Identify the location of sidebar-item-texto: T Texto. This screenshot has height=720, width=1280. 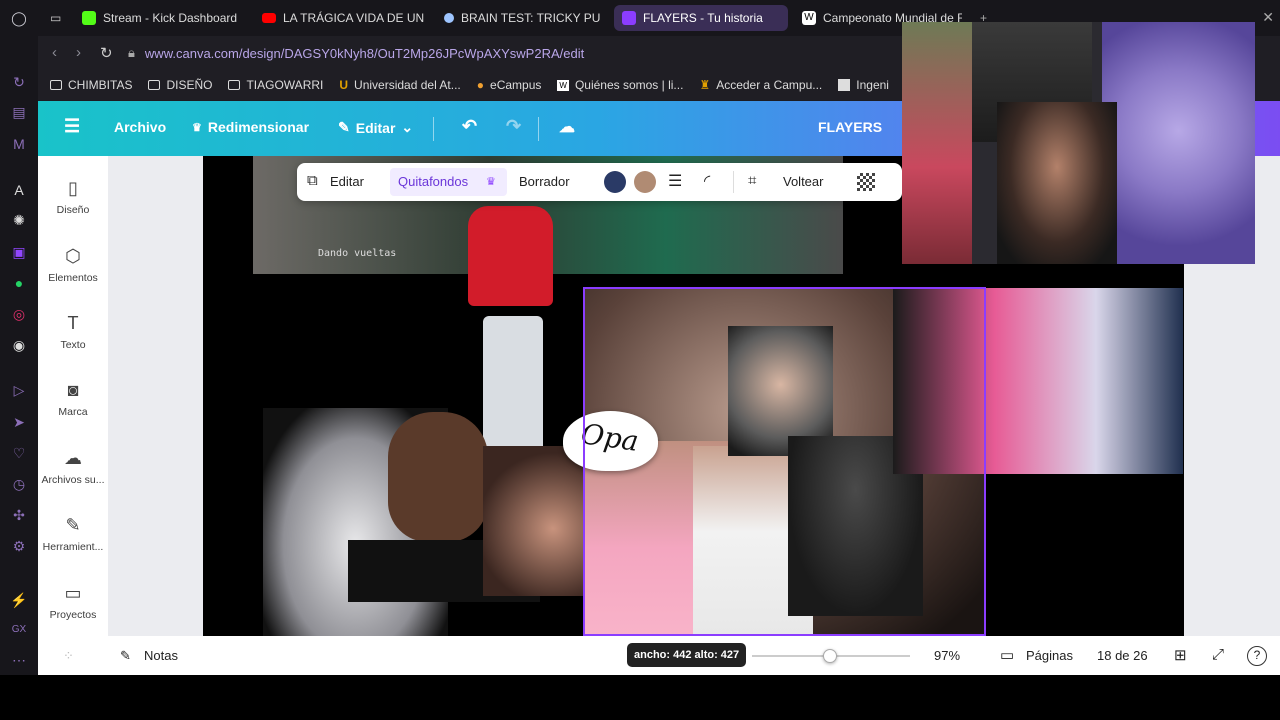
(73, 332).